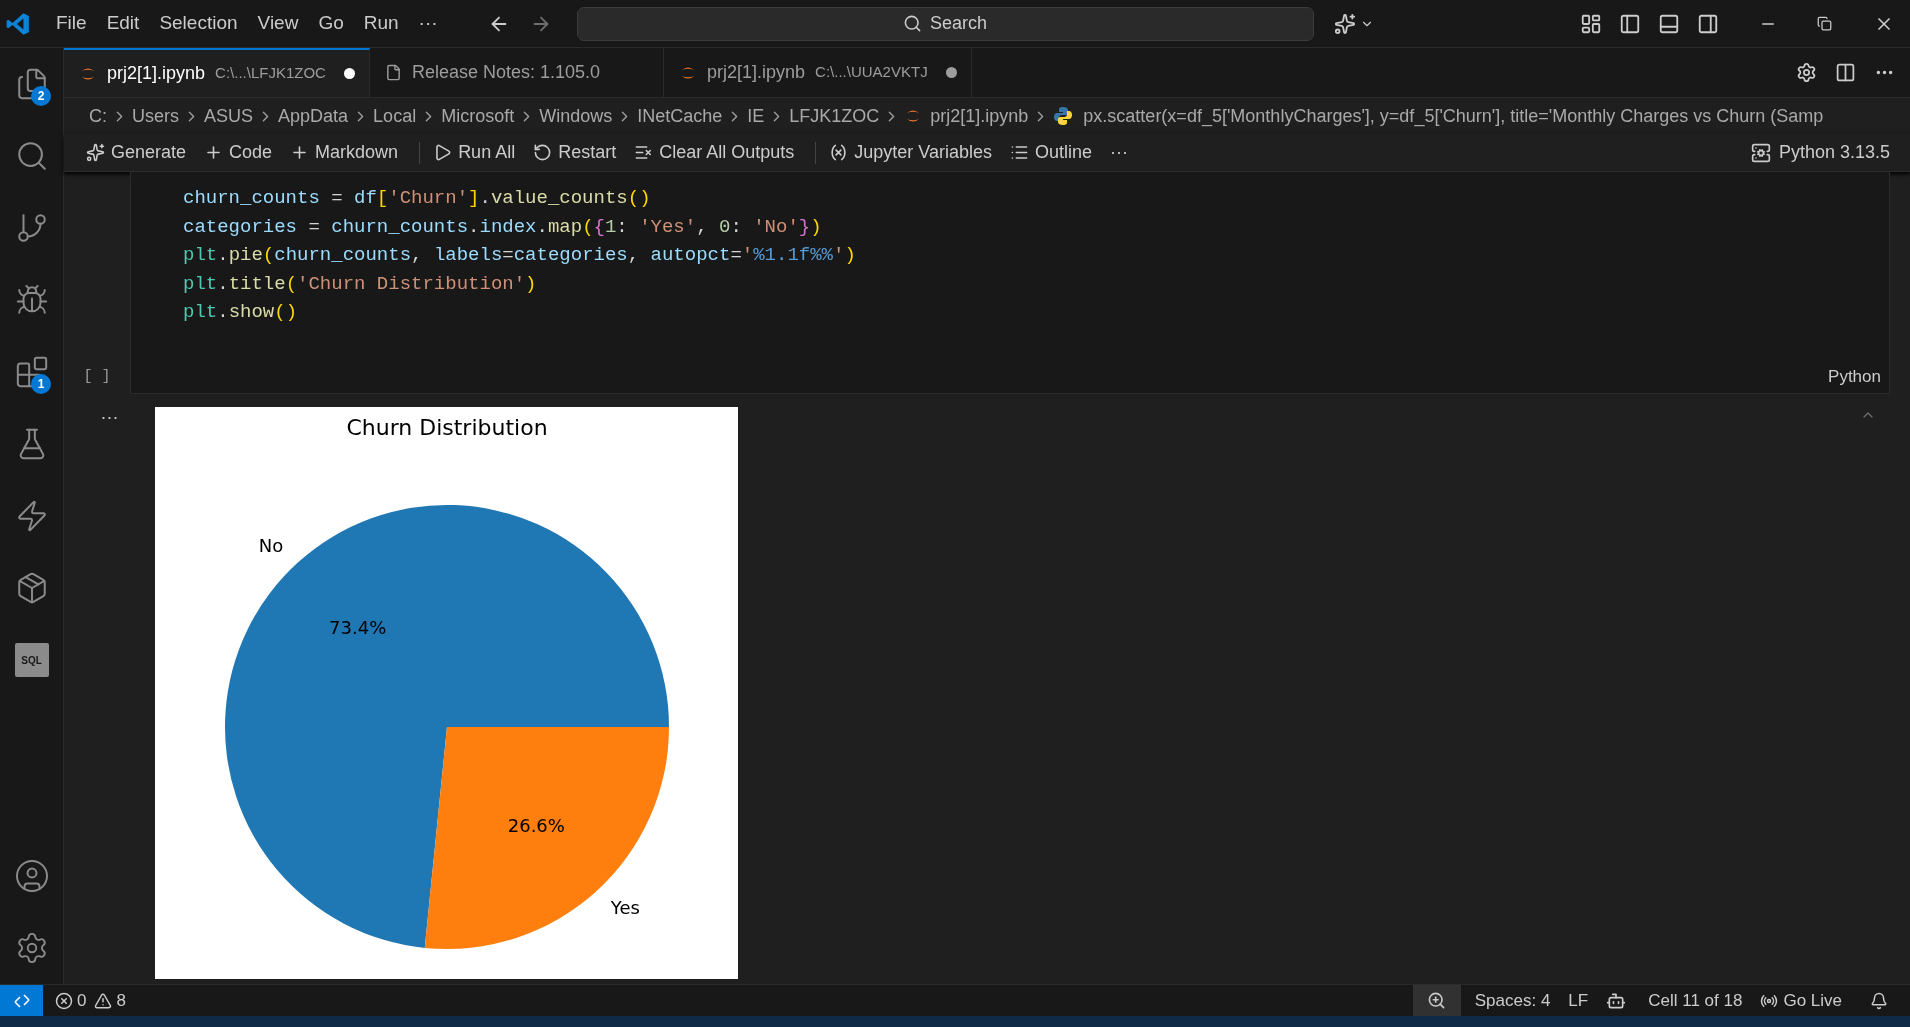 The height and width of the screenshot is (1027, 1910). I want to click on tab-title: Release Notes: 1.105.0, so click(506, 72).